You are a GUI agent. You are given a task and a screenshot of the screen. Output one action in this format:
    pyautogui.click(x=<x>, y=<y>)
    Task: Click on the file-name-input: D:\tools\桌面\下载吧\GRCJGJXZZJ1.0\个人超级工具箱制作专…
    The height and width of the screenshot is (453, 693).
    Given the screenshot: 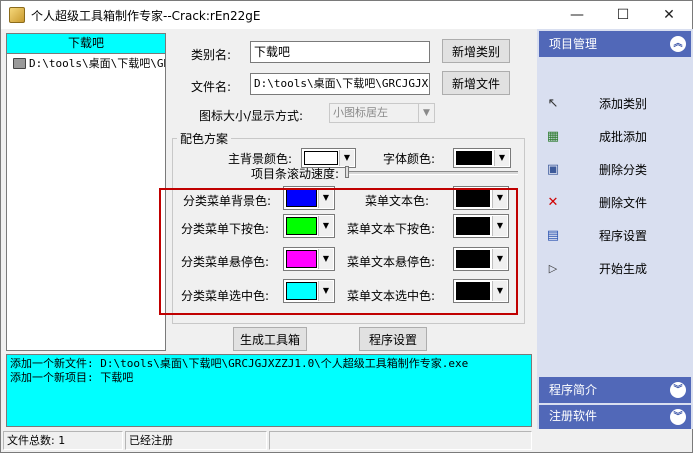 What is the action you would take?
    pyautogui.click(x=340, y=84)
    